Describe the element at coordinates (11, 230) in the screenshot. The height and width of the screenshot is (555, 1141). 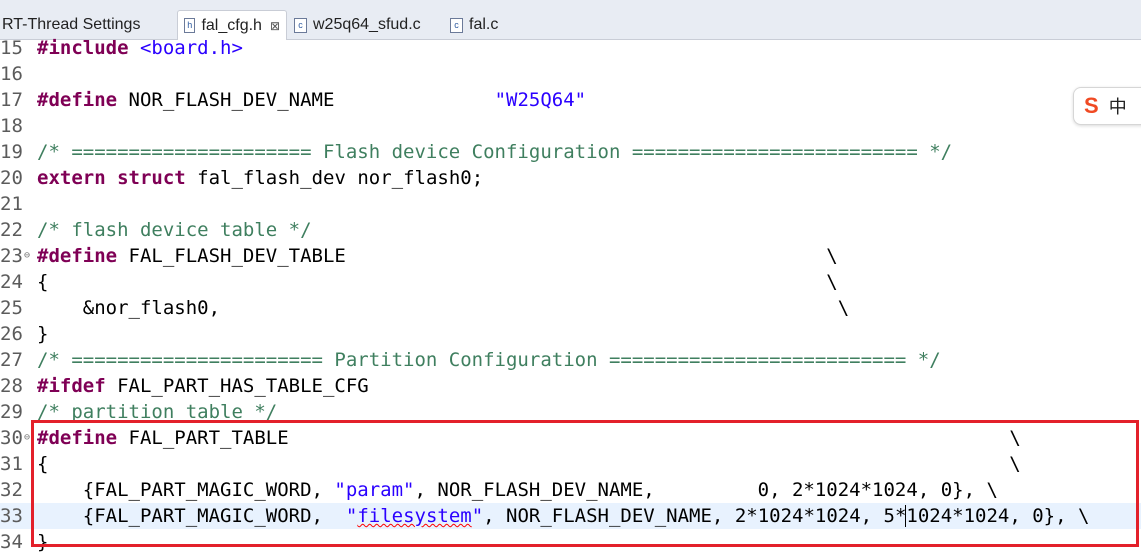
I see `line-number: 22` at that location.